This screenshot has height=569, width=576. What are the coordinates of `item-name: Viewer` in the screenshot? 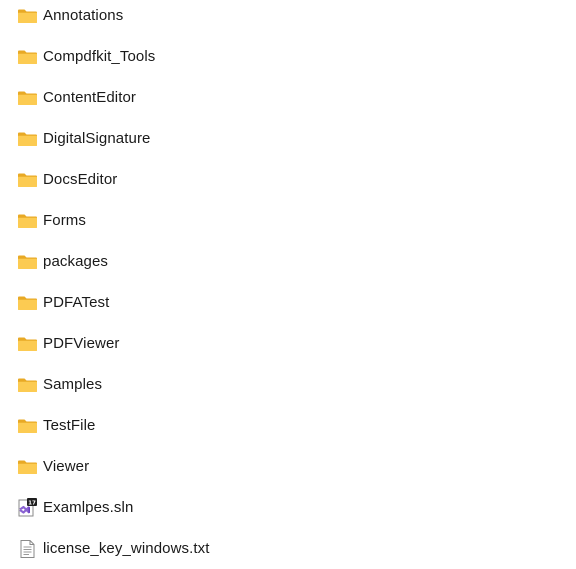 It's located at (66, 466).